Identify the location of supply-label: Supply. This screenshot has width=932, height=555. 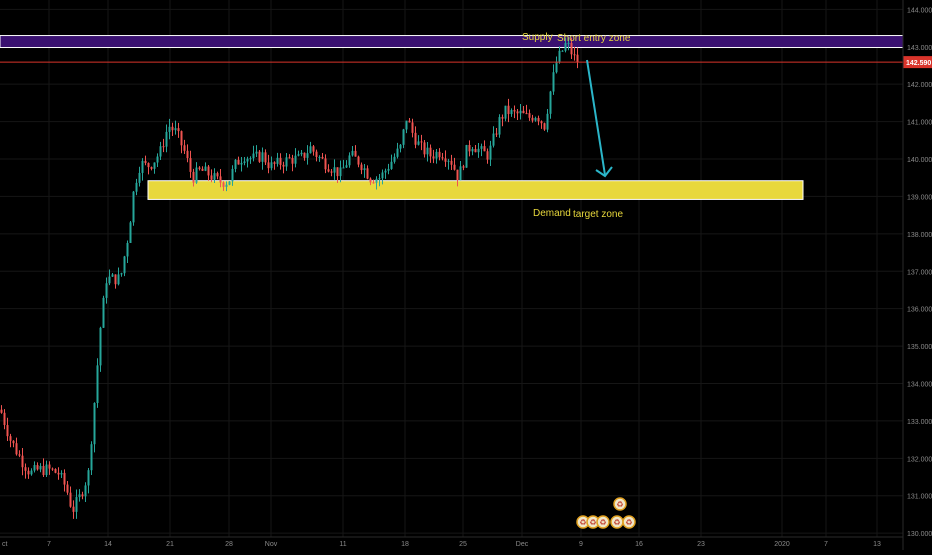
(537, 37).